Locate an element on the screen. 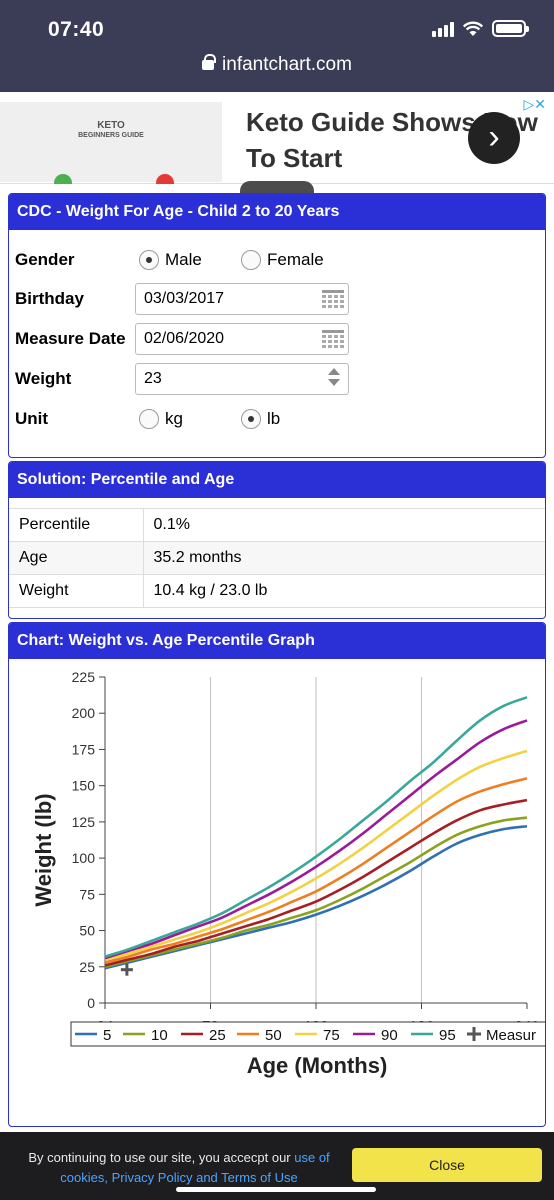  solution-value: 0.1% is located at coordinates (344, 525).